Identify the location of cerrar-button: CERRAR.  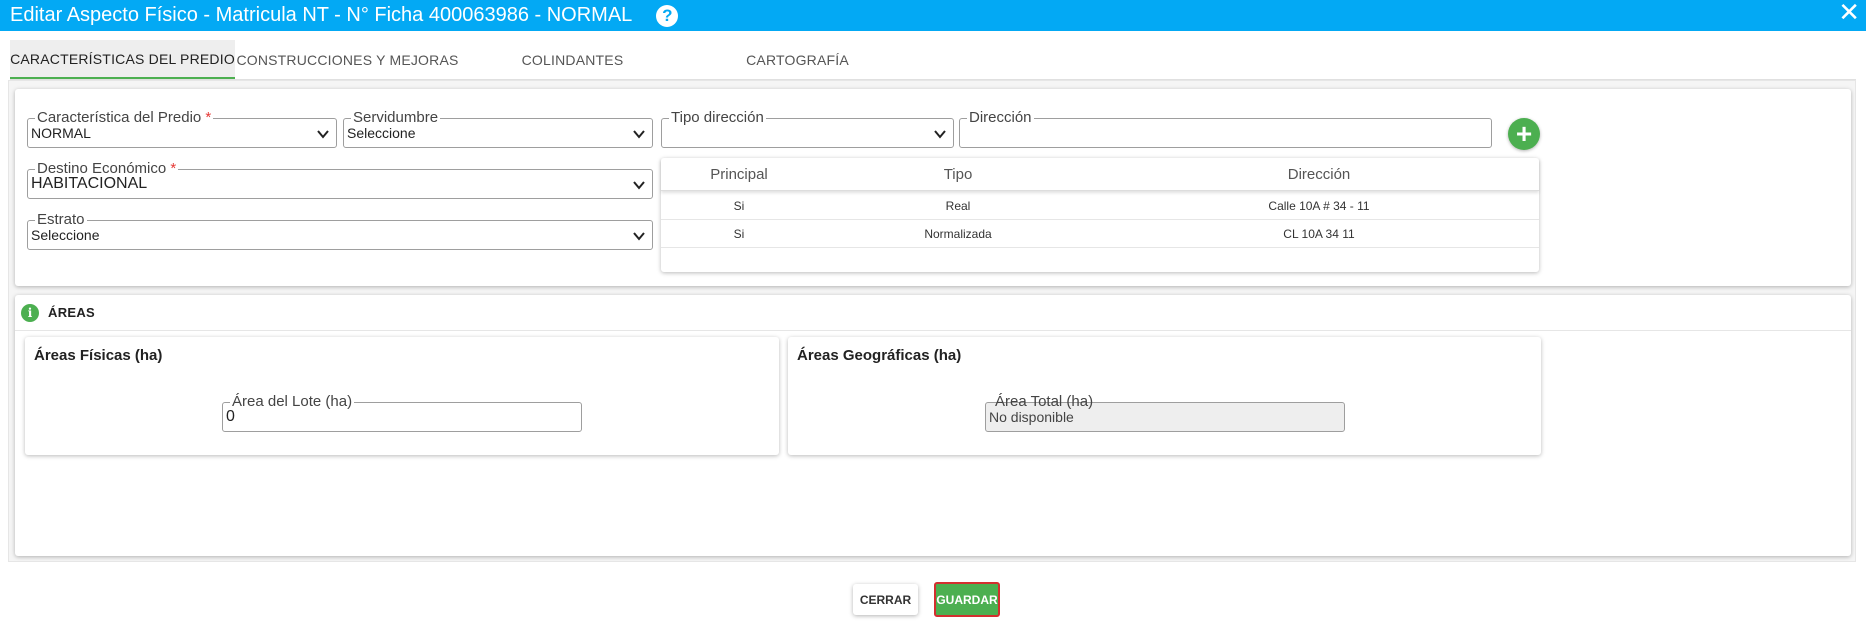
(885, 599).